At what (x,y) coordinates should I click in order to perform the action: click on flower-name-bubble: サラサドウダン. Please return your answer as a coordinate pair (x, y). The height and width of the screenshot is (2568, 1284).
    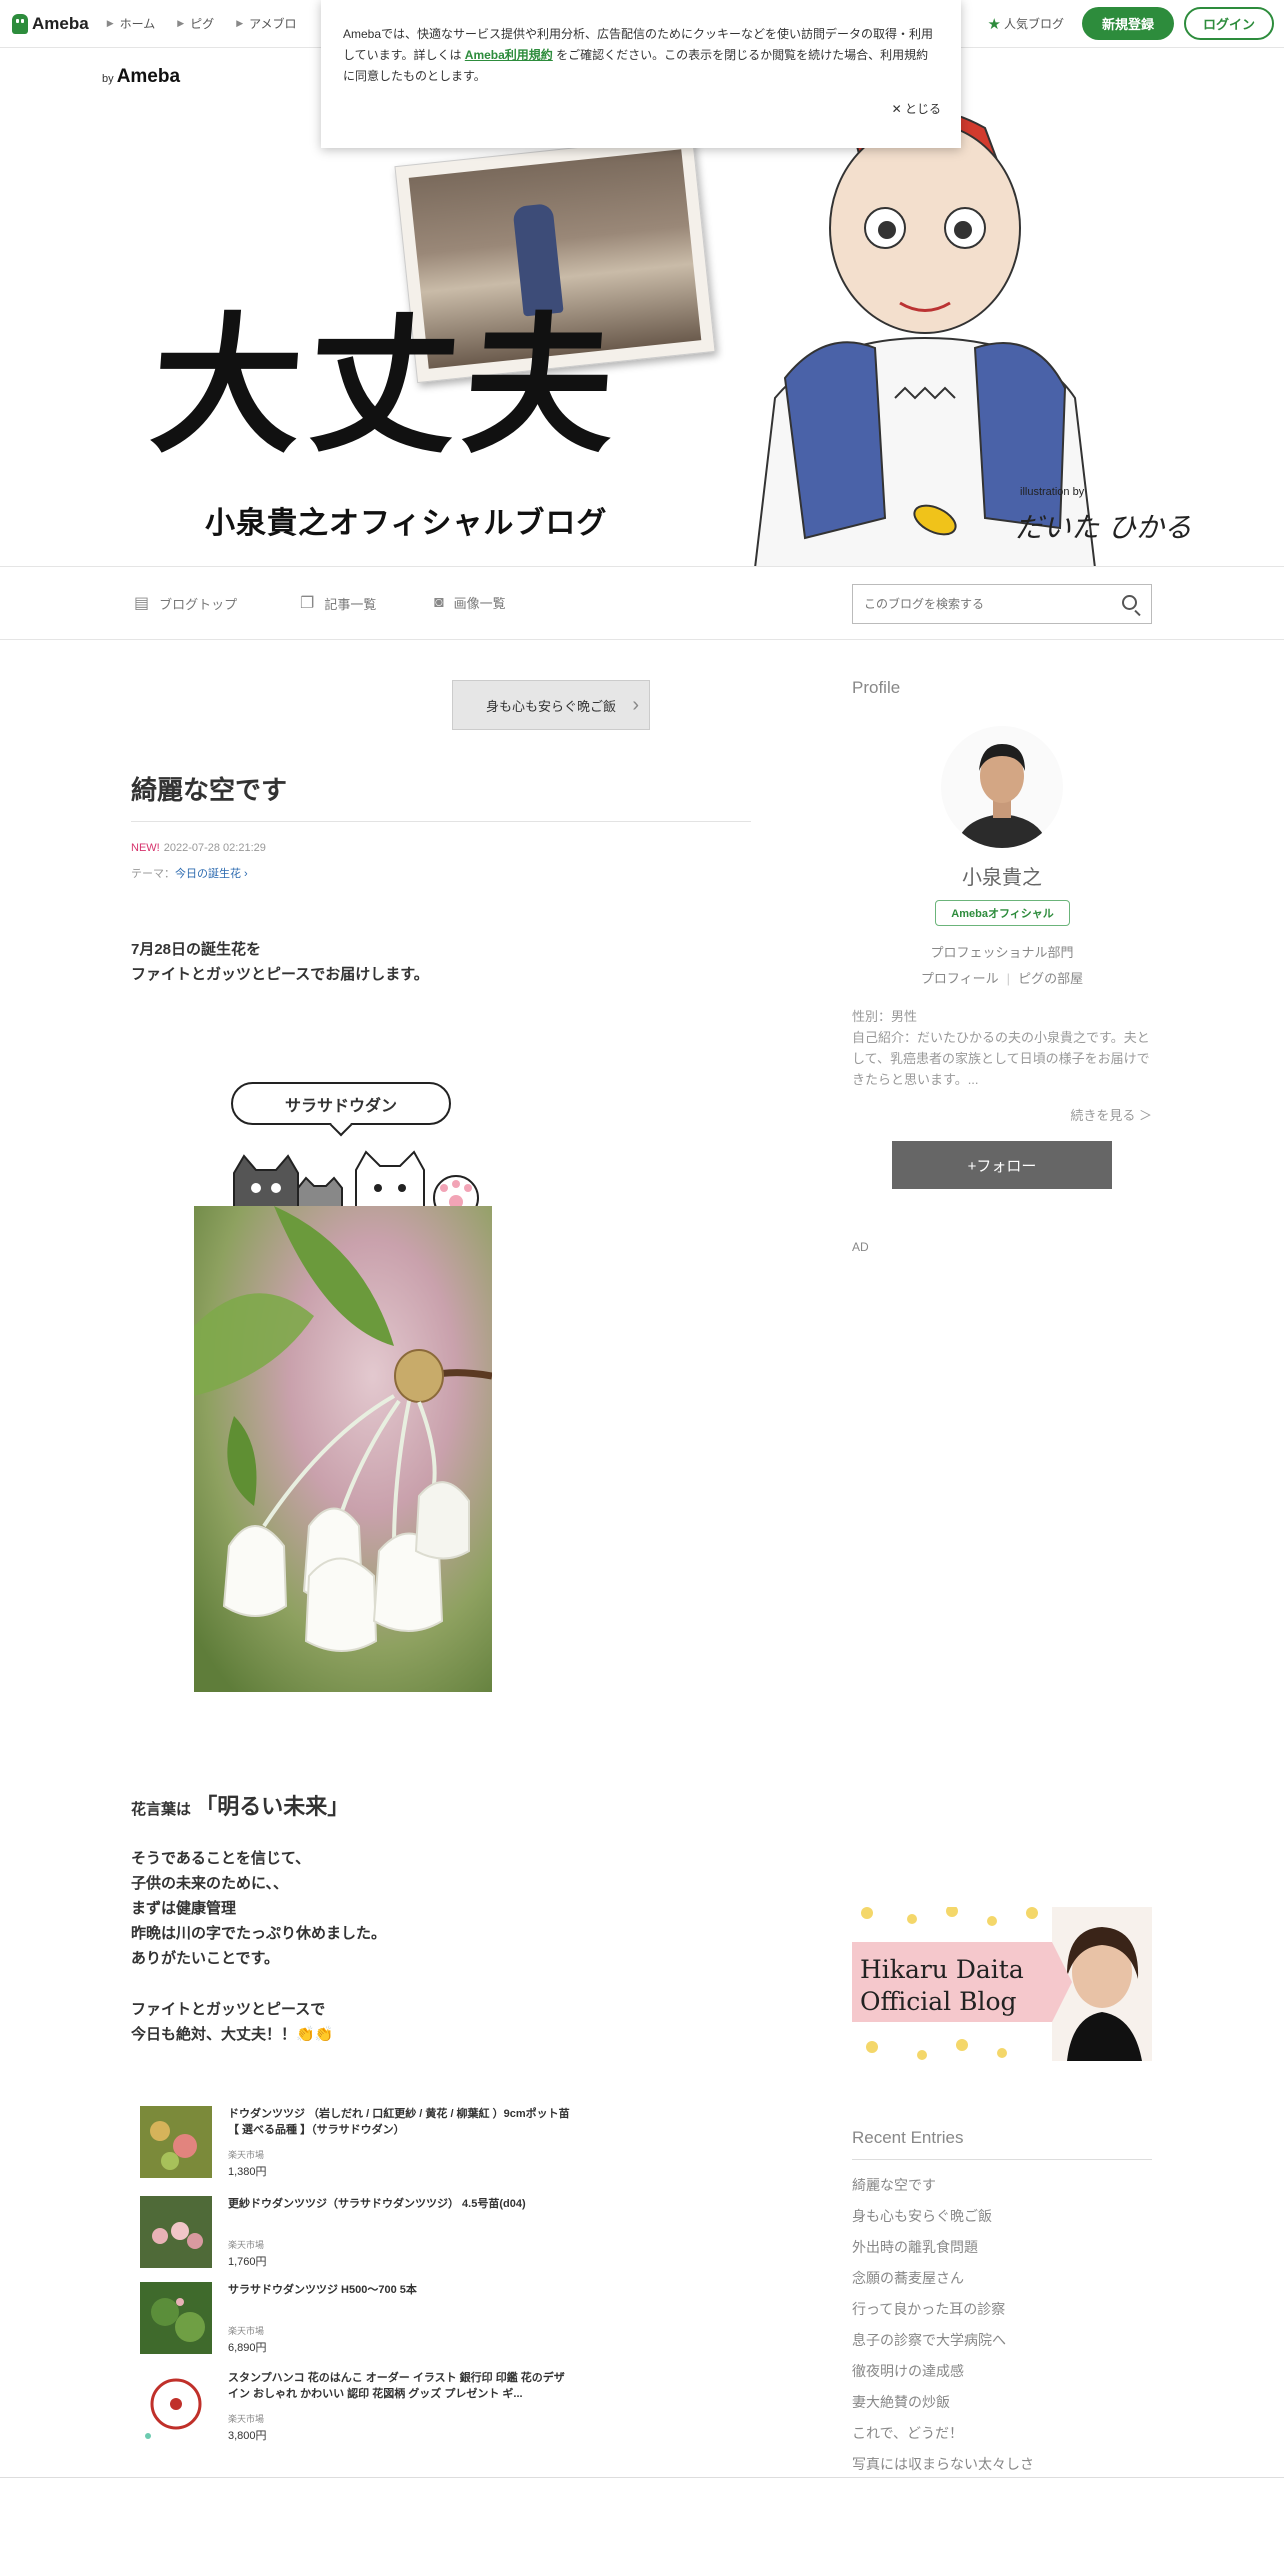
    Looking at the image, I should click on (341, 1103).